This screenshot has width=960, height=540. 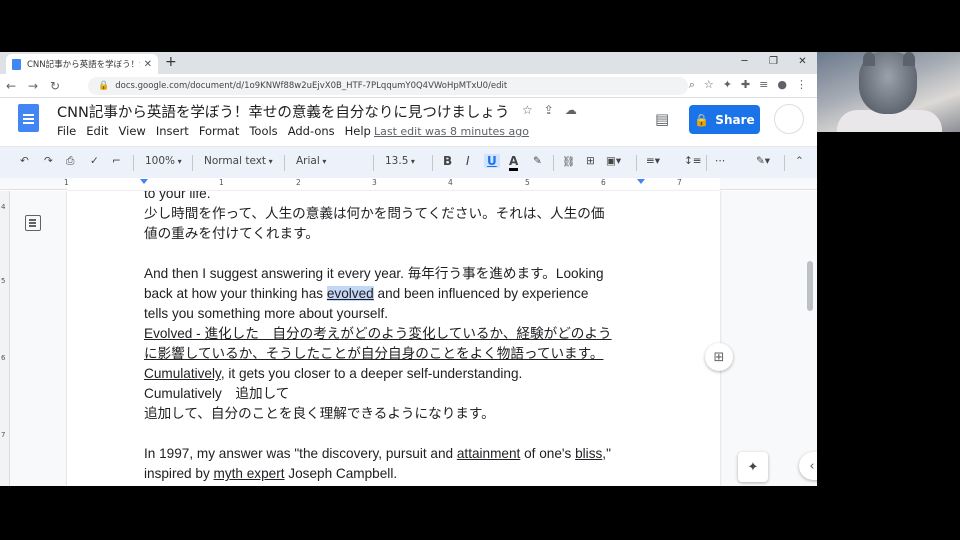 I want to click on redo-icon: ↷, so click(x=48, y=161).